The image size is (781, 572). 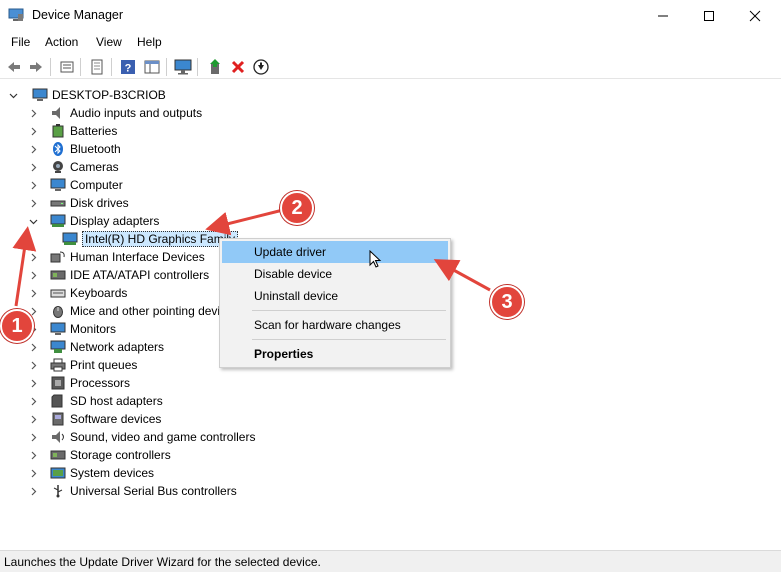 What do you see at coordinates (71, 329) in the screenshot?
I see `tree-item-monitors: Monitors` at bounding box center [71, 329].